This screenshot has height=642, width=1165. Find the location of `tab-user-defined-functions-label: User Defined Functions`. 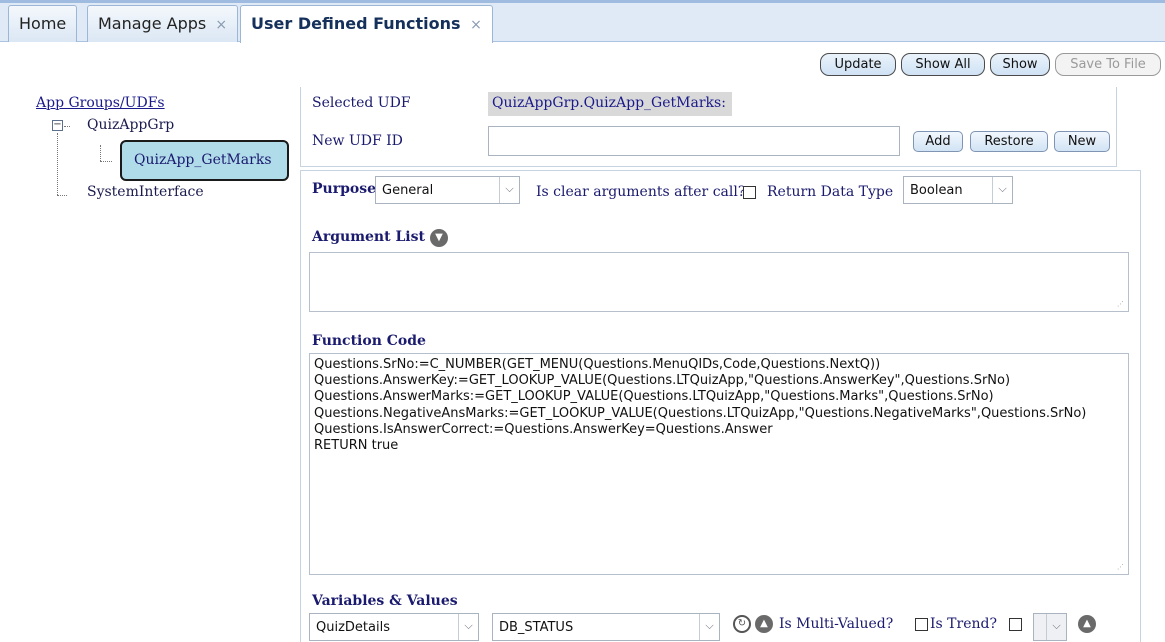

tab-user-defined-functions-label: User Defined Functions is located at coordinates (356, 23).